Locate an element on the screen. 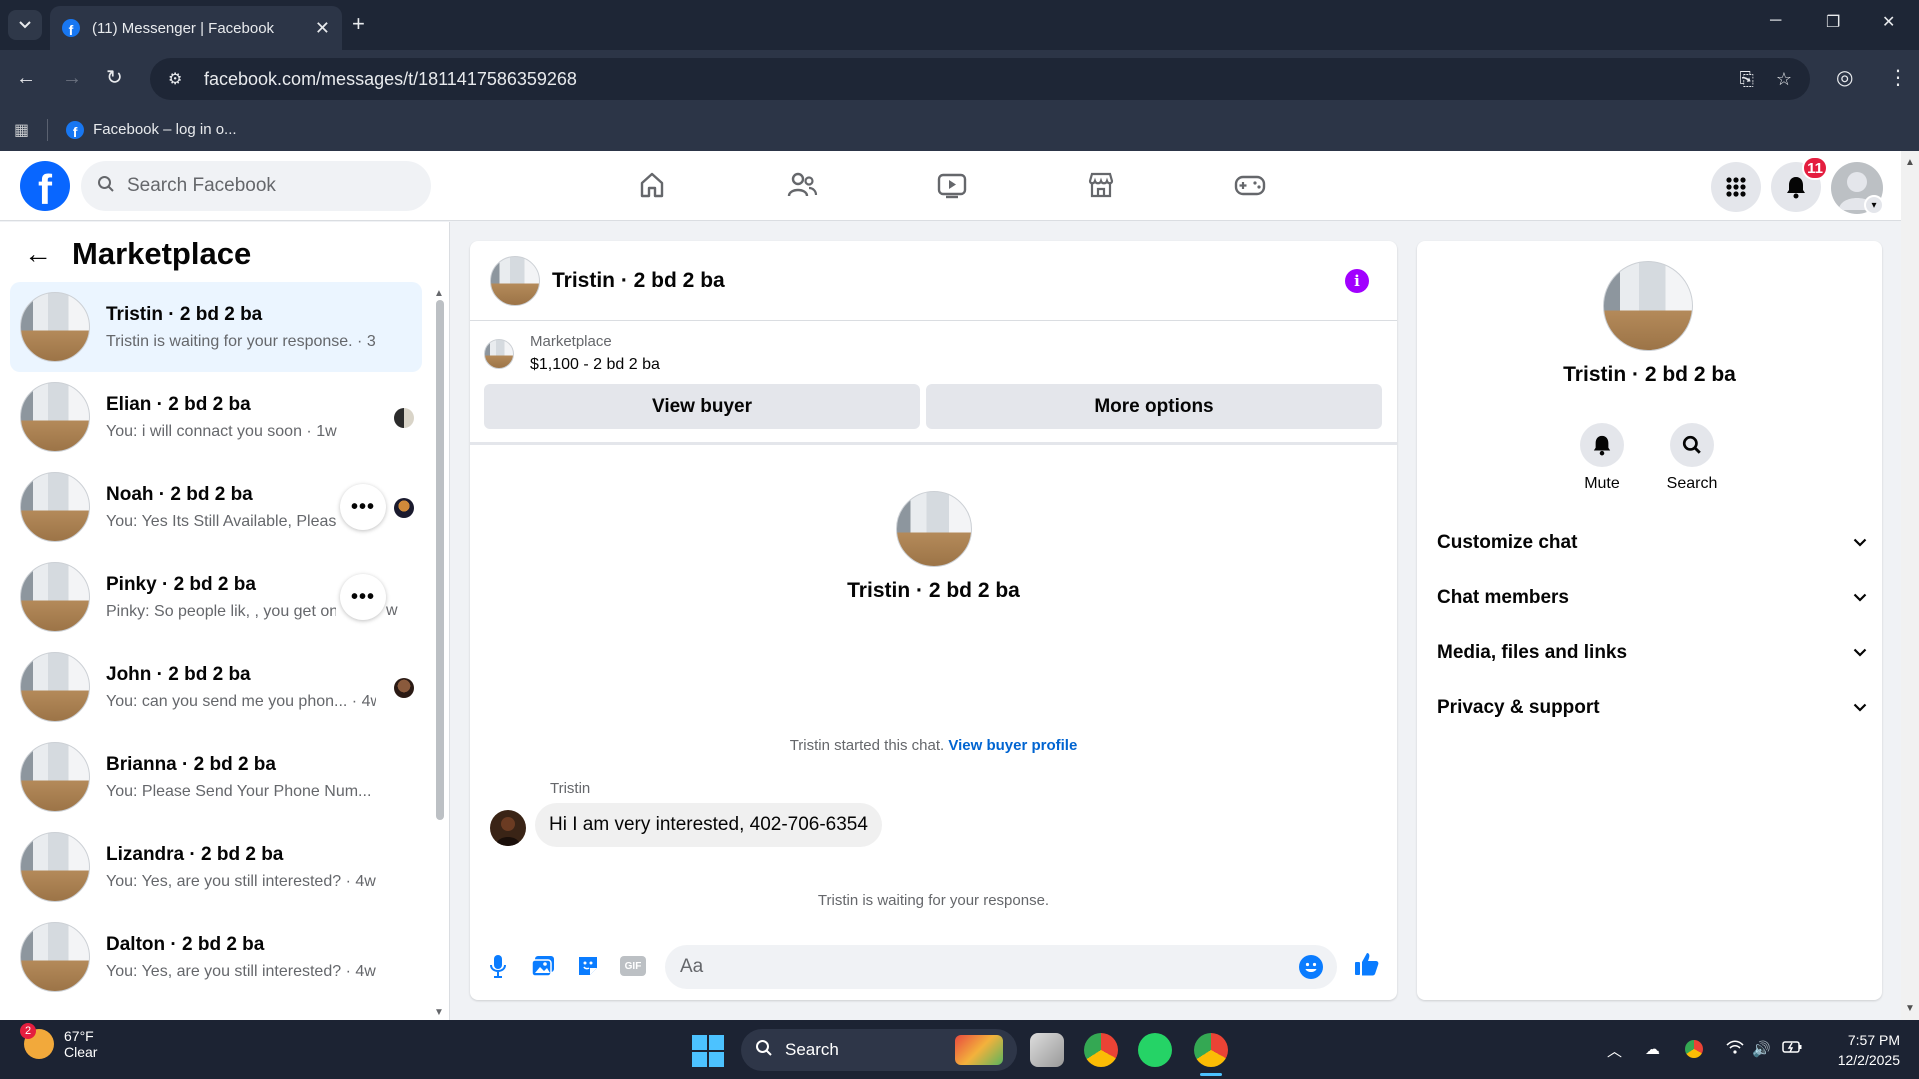 This screenshot has height=1079, width=1919. thumbs-up-icon is located at coordinates (1367, 964).